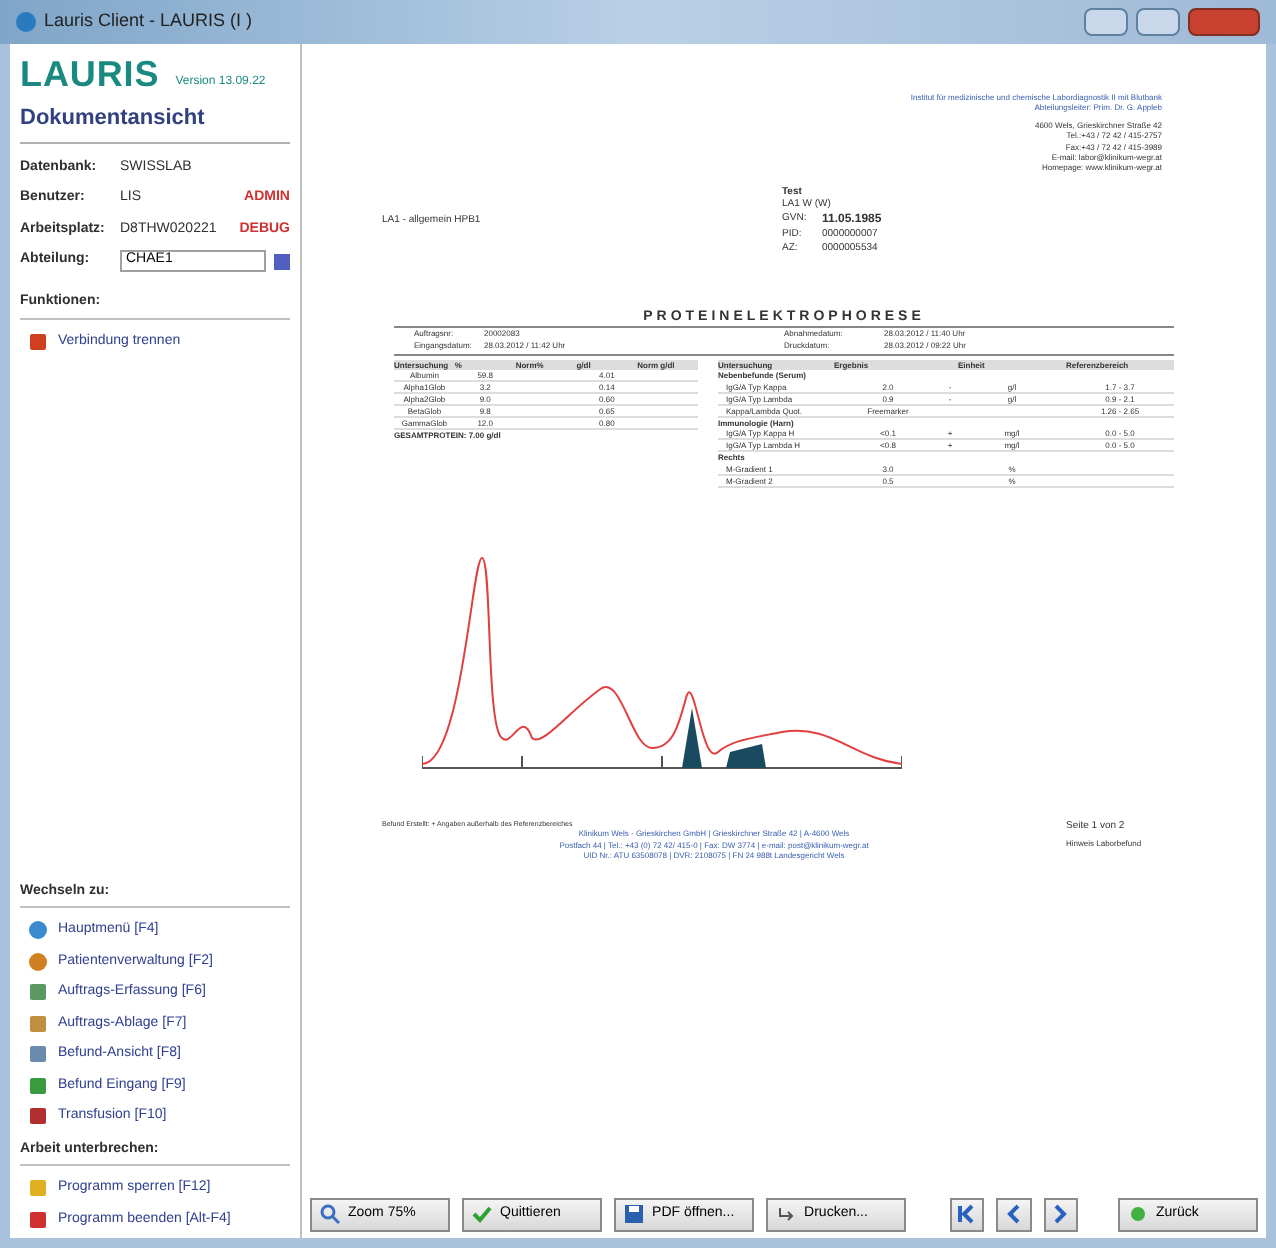 The width and height of the screenshot is (1276, 1248). I want to click on first-page-icon, so click(966, 1214).